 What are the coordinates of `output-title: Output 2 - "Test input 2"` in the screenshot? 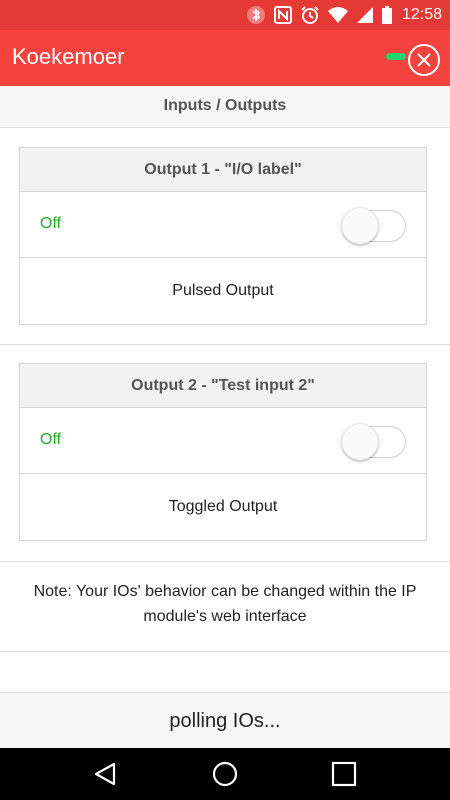 It's located at (223, 386).